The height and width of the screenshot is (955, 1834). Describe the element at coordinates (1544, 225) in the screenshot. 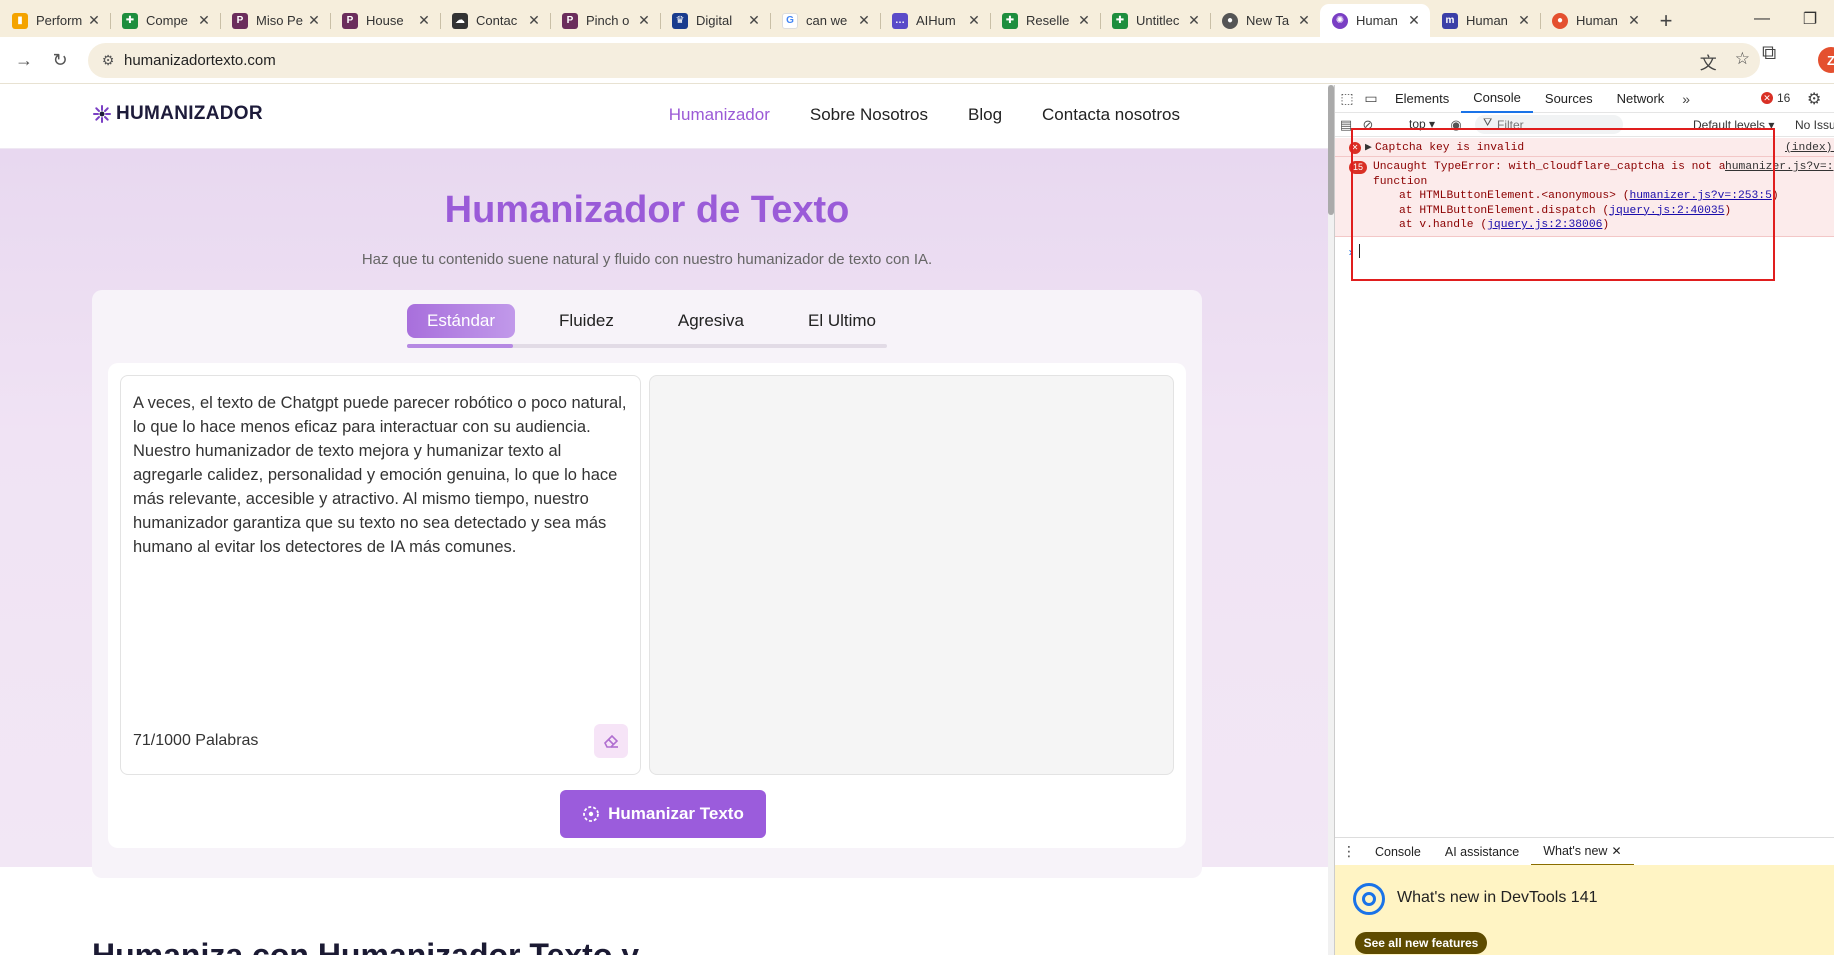

I see `stack-frame-link: jquery.js:2:38006` at that location.